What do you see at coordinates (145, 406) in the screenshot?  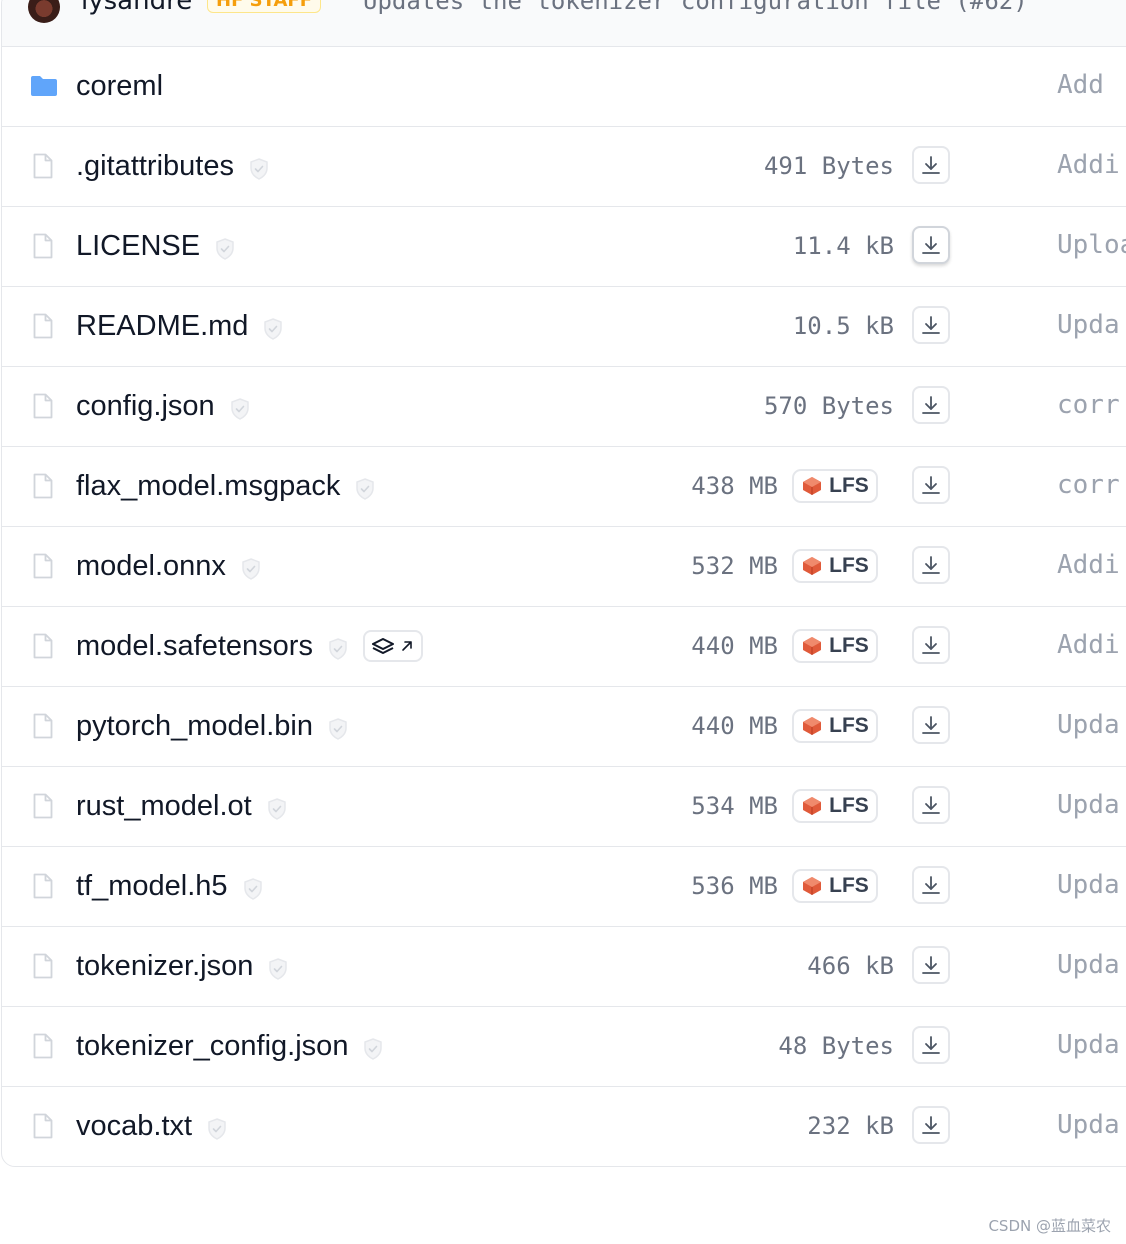 I see `file-name: config.json` at bounding box center [145, 406].